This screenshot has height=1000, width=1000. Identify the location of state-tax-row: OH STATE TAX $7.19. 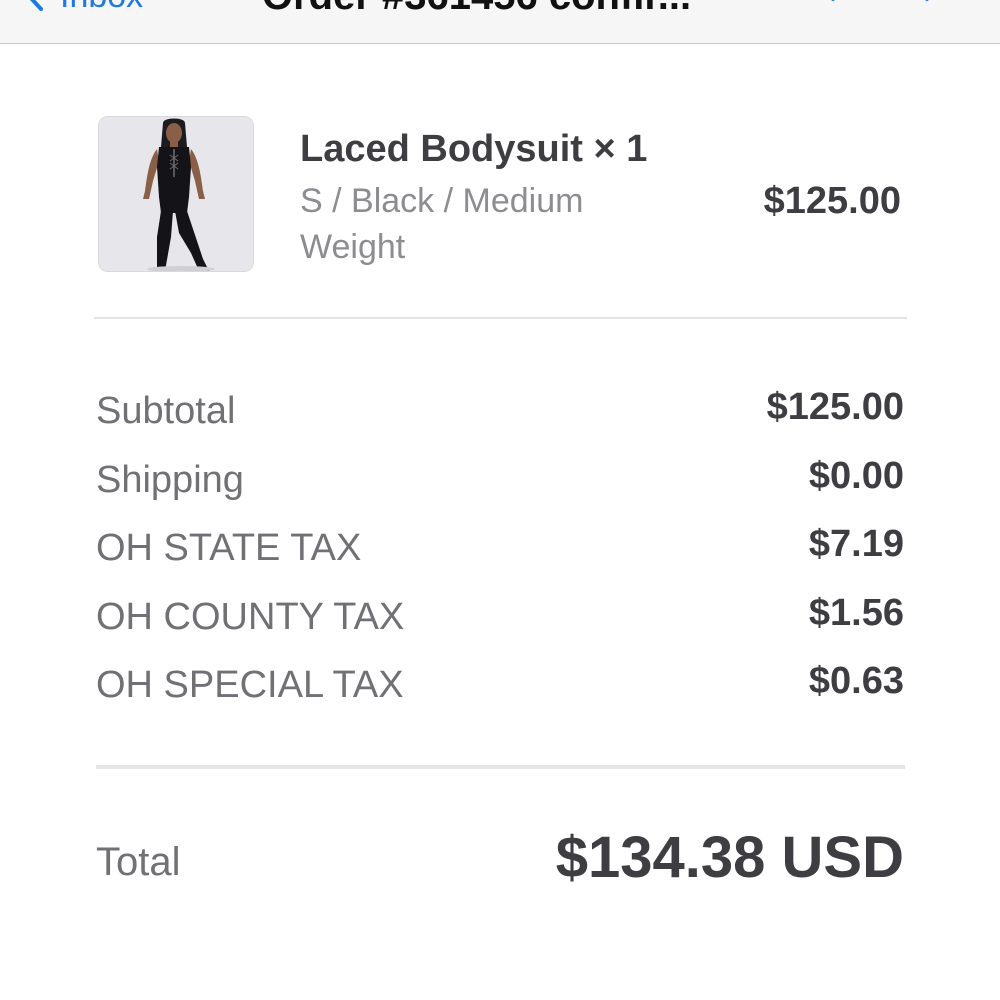
(500, 547).